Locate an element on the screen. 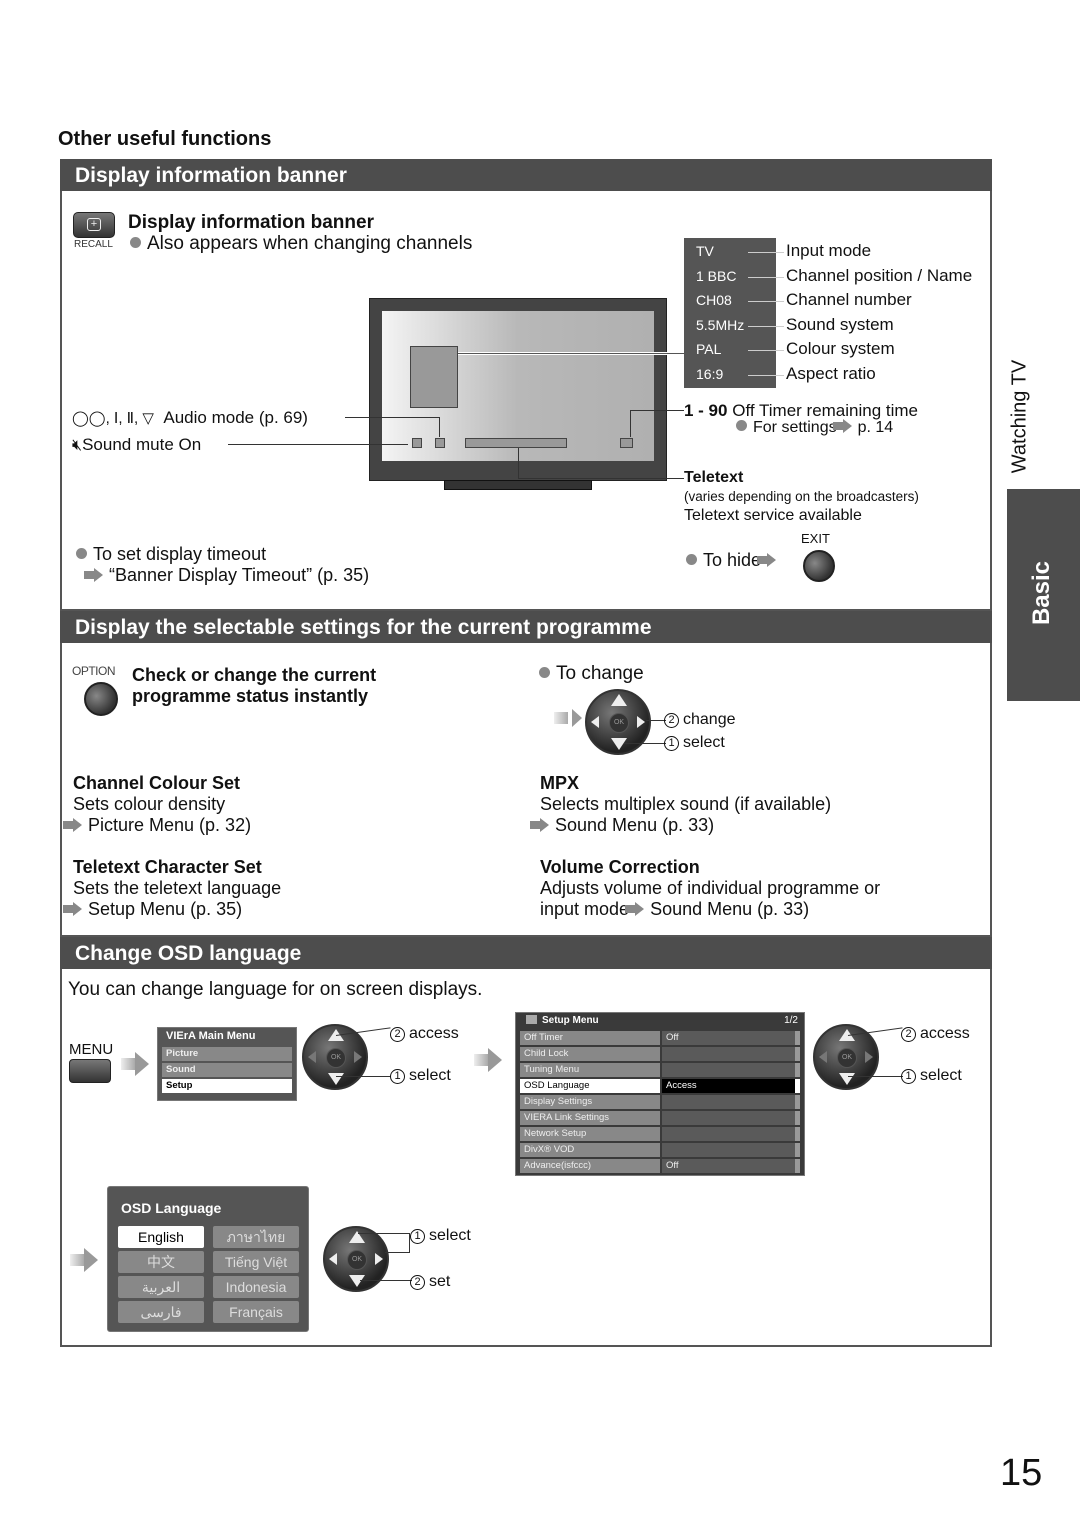 This screenshot has width=1080, height=1532. dpad-option: OK is located at coordinates (618, 722).